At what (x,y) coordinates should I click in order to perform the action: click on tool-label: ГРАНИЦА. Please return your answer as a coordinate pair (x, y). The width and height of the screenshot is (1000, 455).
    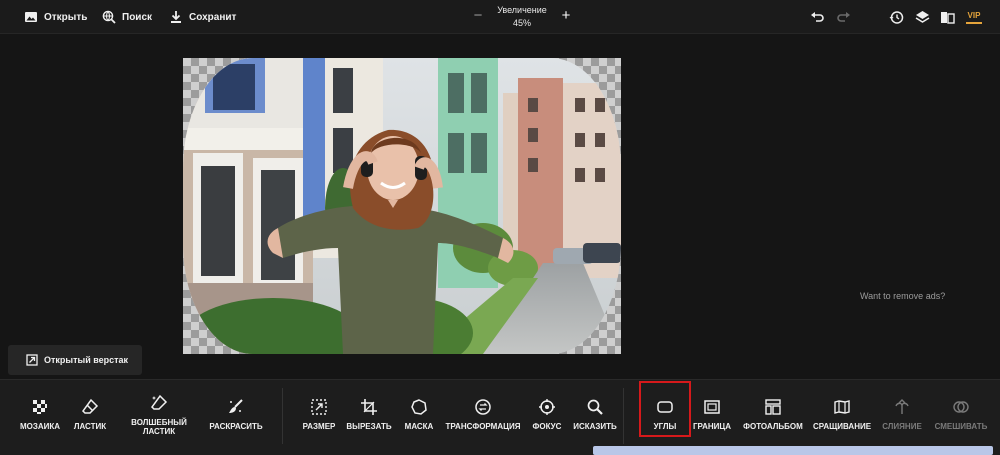
    Looking at the image, I should click on (712, 426).